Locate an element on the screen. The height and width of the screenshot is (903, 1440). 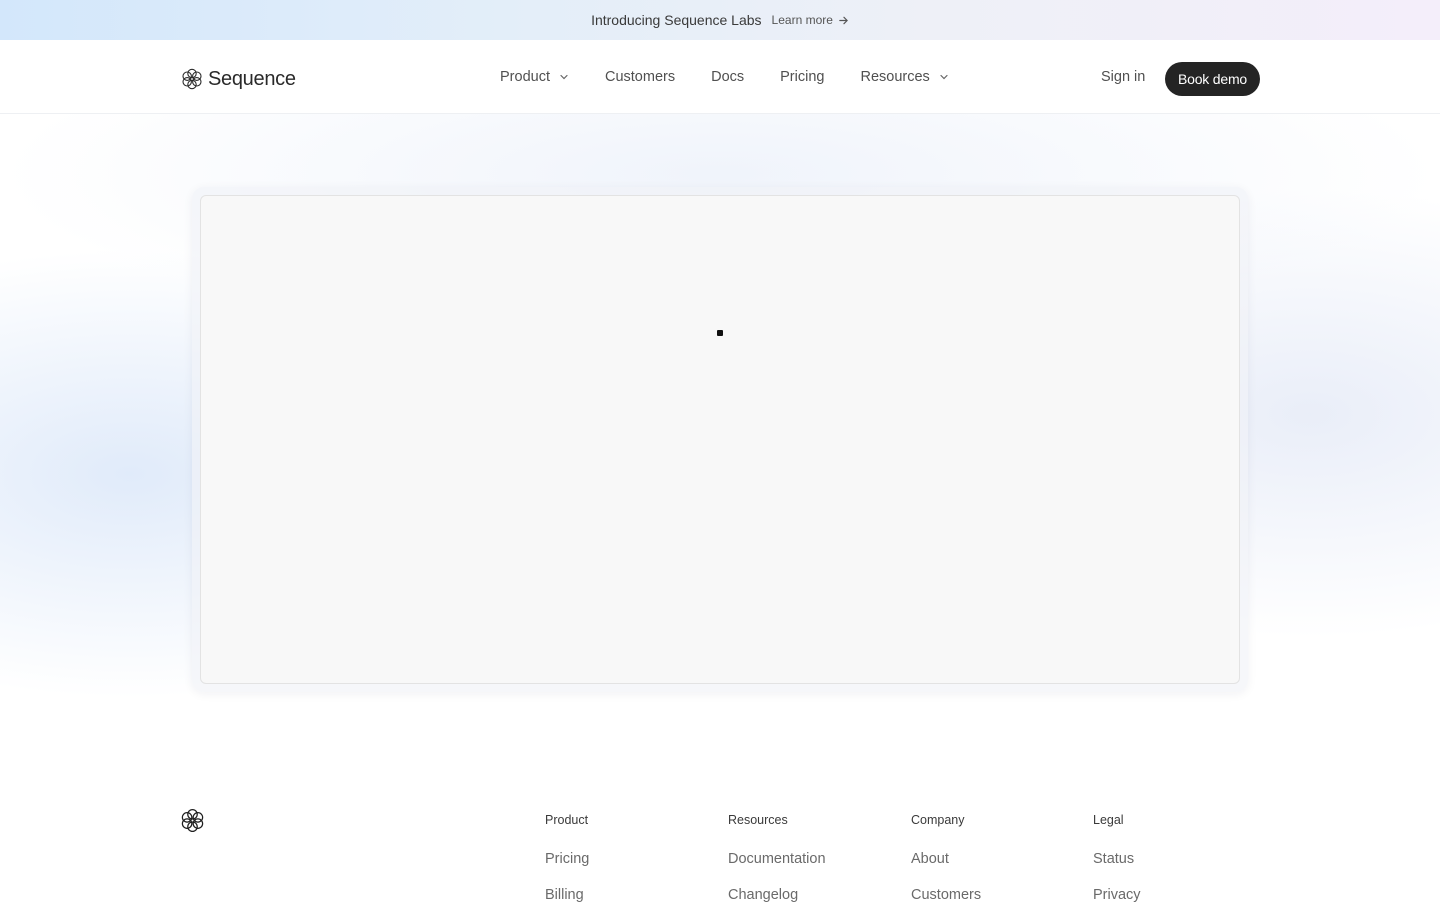
footer-link: Privacy is located at coordinates (1117, 895).